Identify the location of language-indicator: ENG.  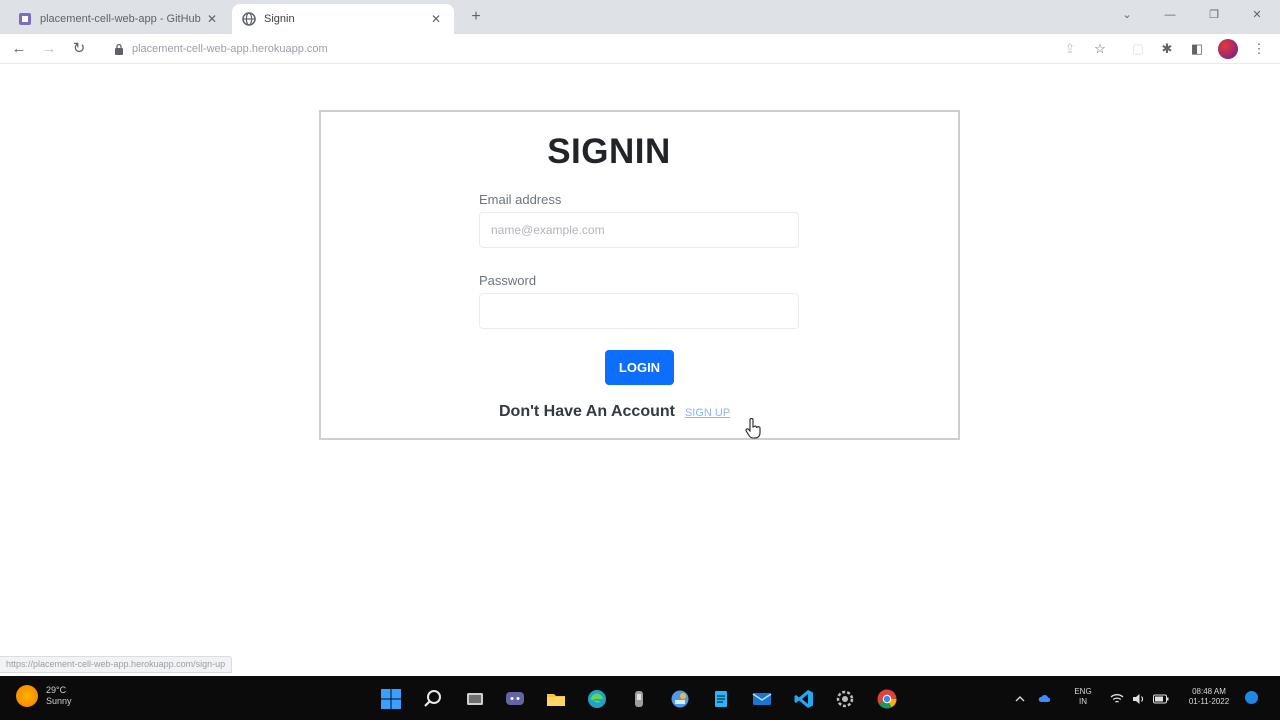
(1083, 692).